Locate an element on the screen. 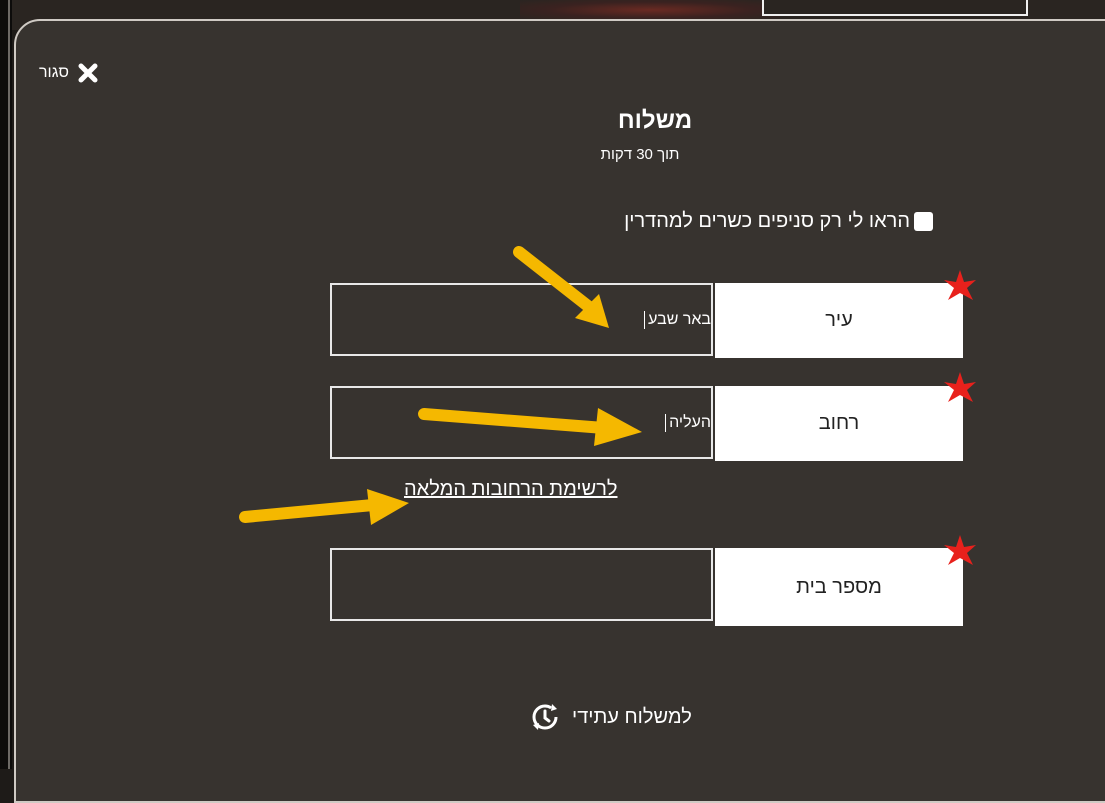 The image size is (1105, 803). street-label: רחוב is located at coordinates (839, 423).